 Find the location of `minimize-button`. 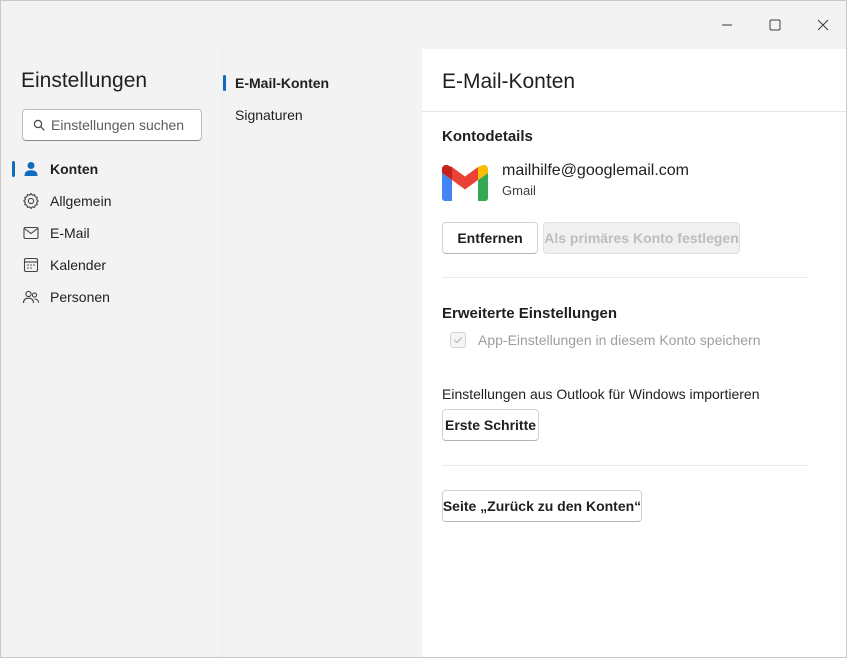

minimize-button is located at coordinates (727, 27).